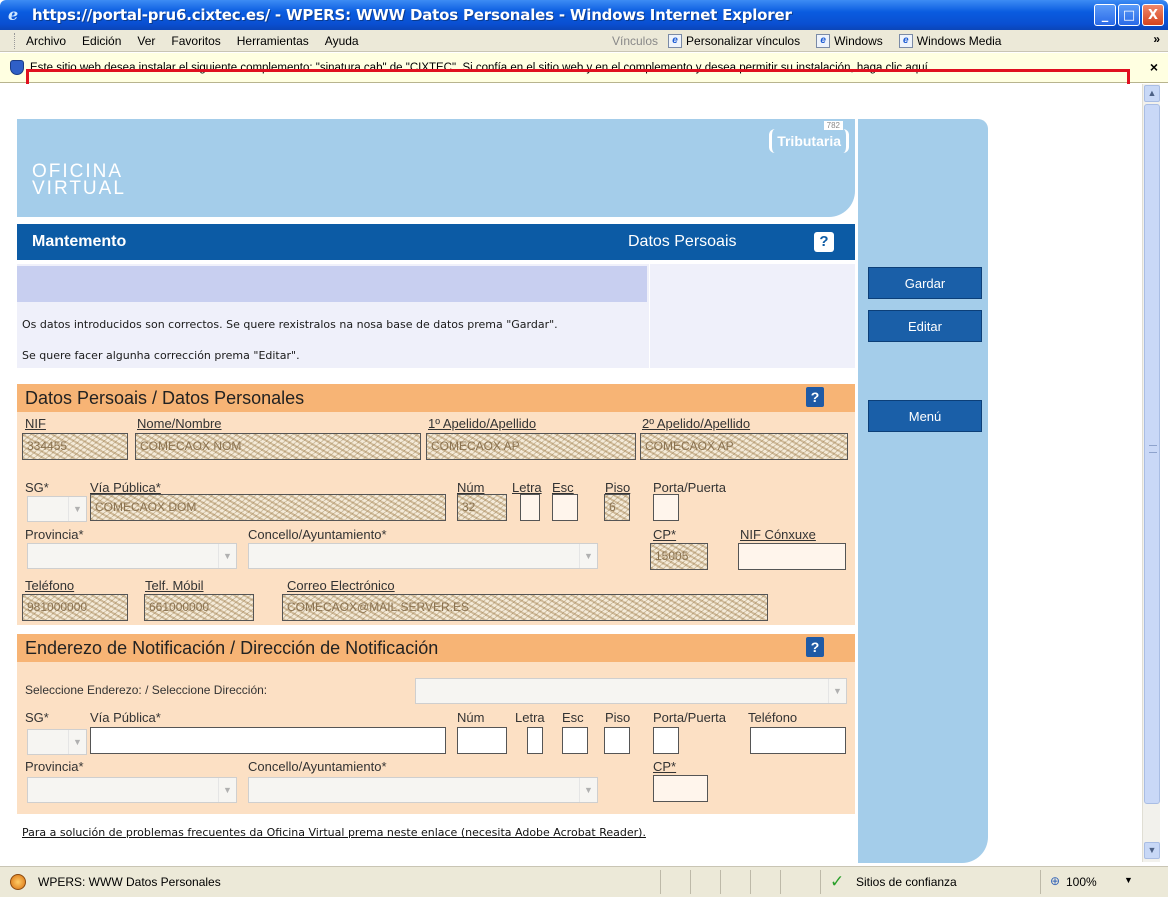 Image resolution: width=1168 pixels, height=897 pixels. What do you see at coordinates (744, 446) in the screenshot?
I see `surname2-field: COMECAOX AP` at bounding box center [744, 446].